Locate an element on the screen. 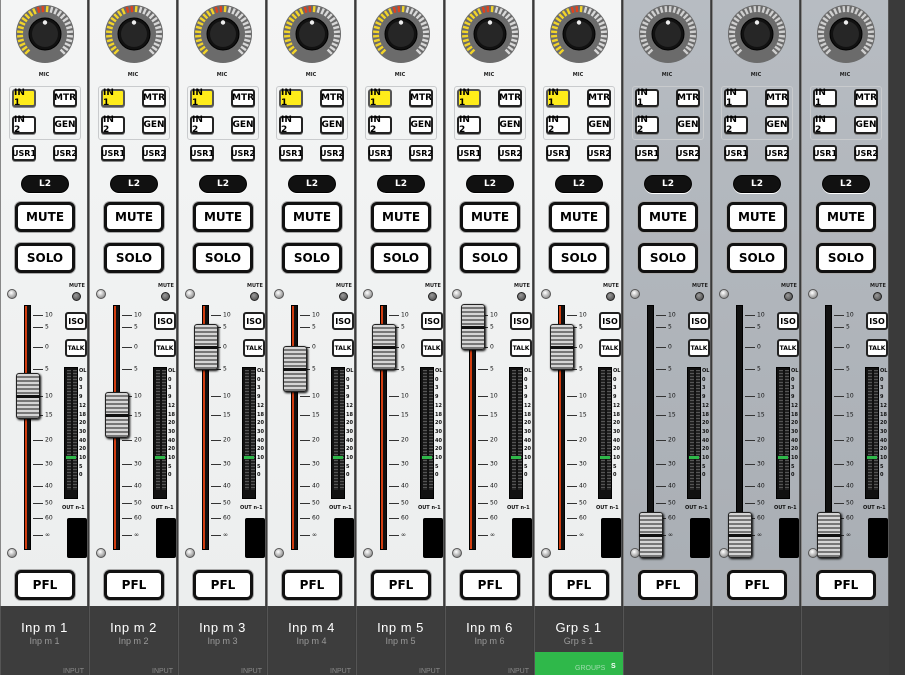  strip-footer: Grp s 1 Grp s 1 GROUPS S is located at coordinates (578, 640).